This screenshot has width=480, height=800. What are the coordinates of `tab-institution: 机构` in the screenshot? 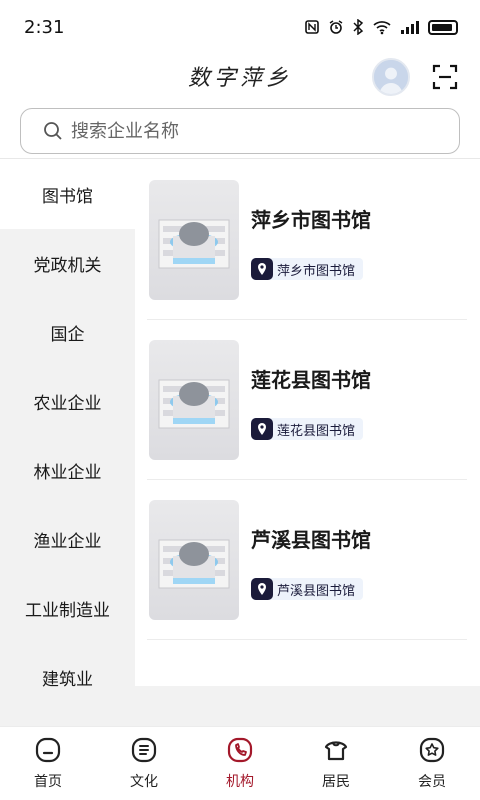 It's located at (240, 763).